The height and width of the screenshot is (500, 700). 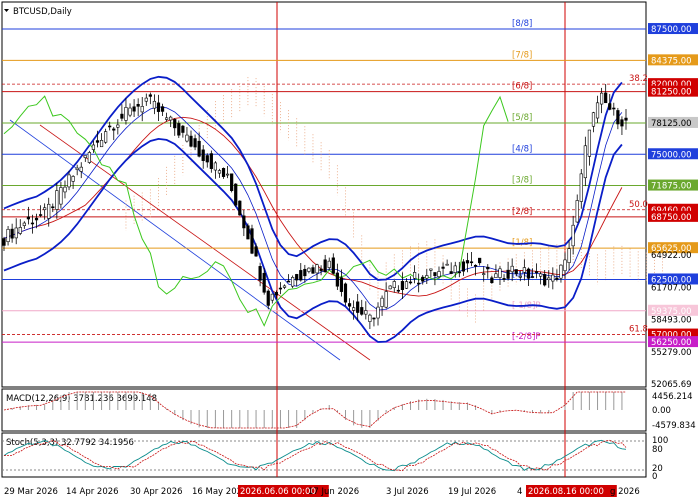 I want to click on murrey-label-2: [6/8], so click(x=522, y=87).